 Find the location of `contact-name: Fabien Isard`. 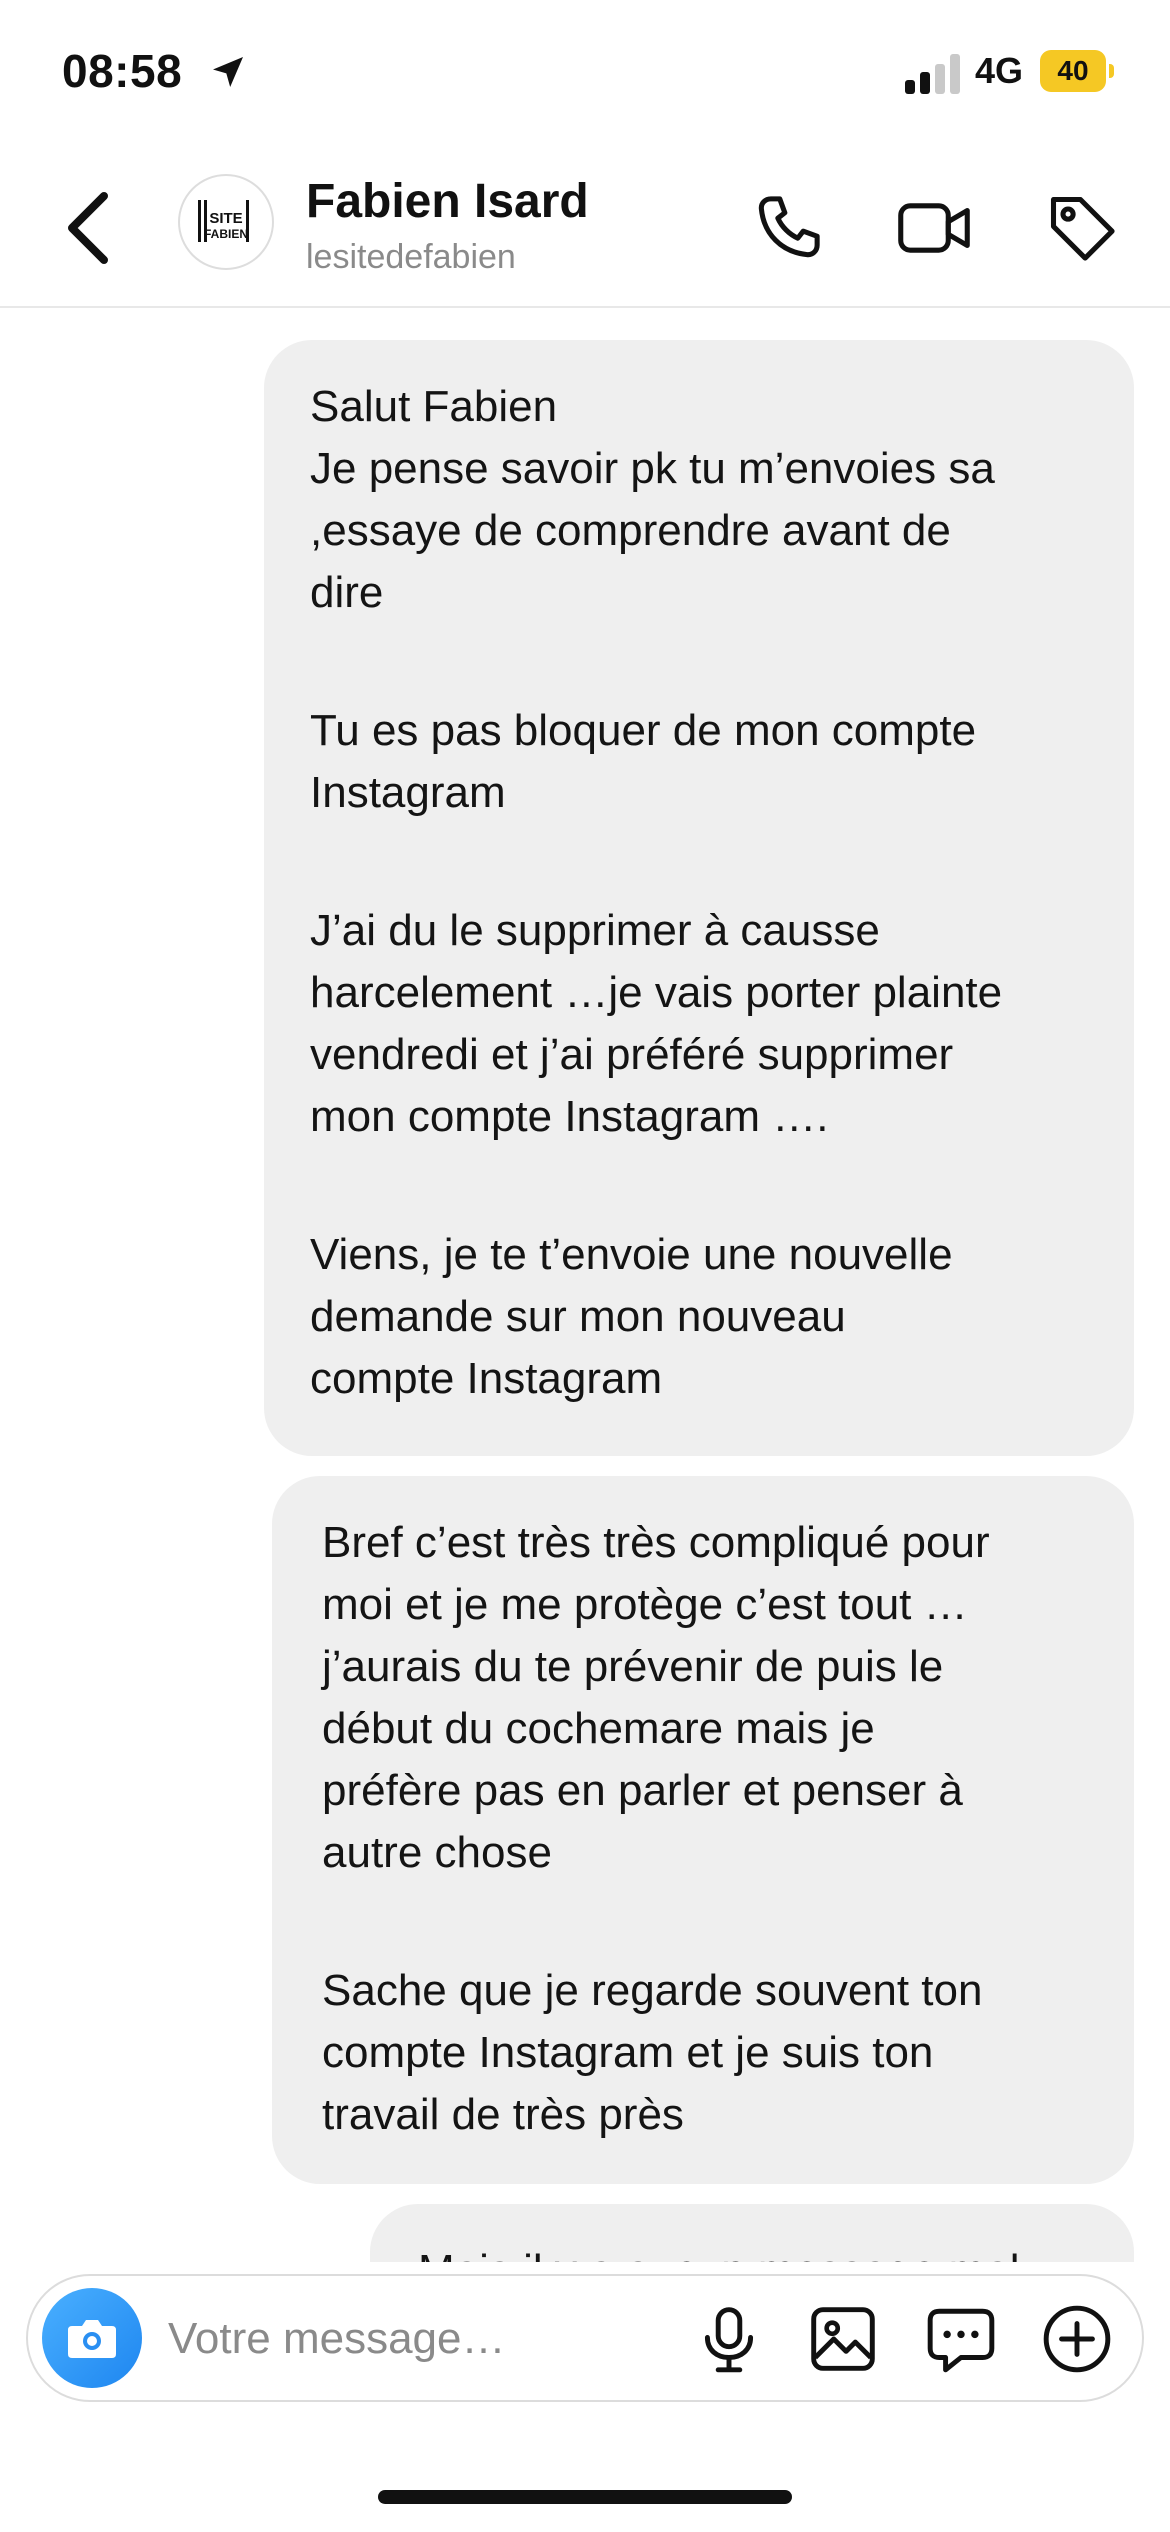

contact-name: Fabien Isard is located at coordinates (447, 201).